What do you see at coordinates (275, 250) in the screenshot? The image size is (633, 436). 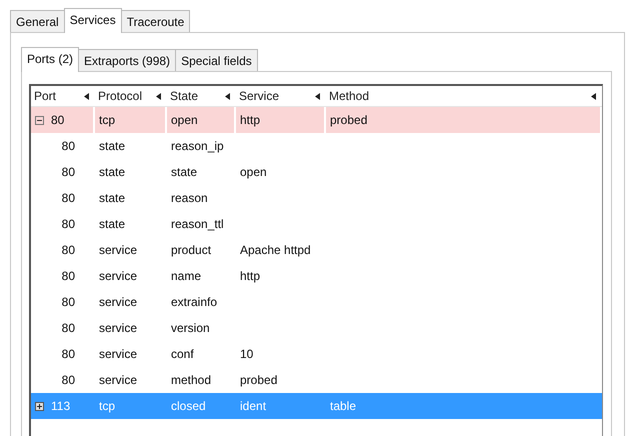 I see `table-cell: Apache httpd` at bounding box center [275, 250].